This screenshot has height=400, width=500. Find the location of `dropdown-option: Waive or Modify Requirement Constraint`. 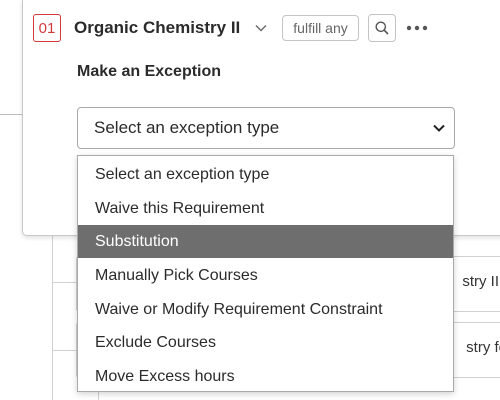

dropdown-option: Waive or Modify Requirement Constraint is located at coordinates (265, 309).